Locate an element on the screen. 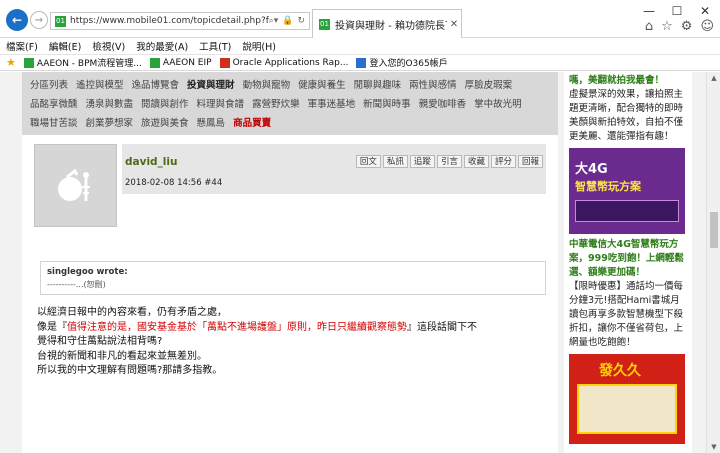 Image resolution: width=720 pixels, height=453 pixels. post-line: 所以我的中文理解有問題嗎?那請多指教。 is located at coordinates (130, 370).